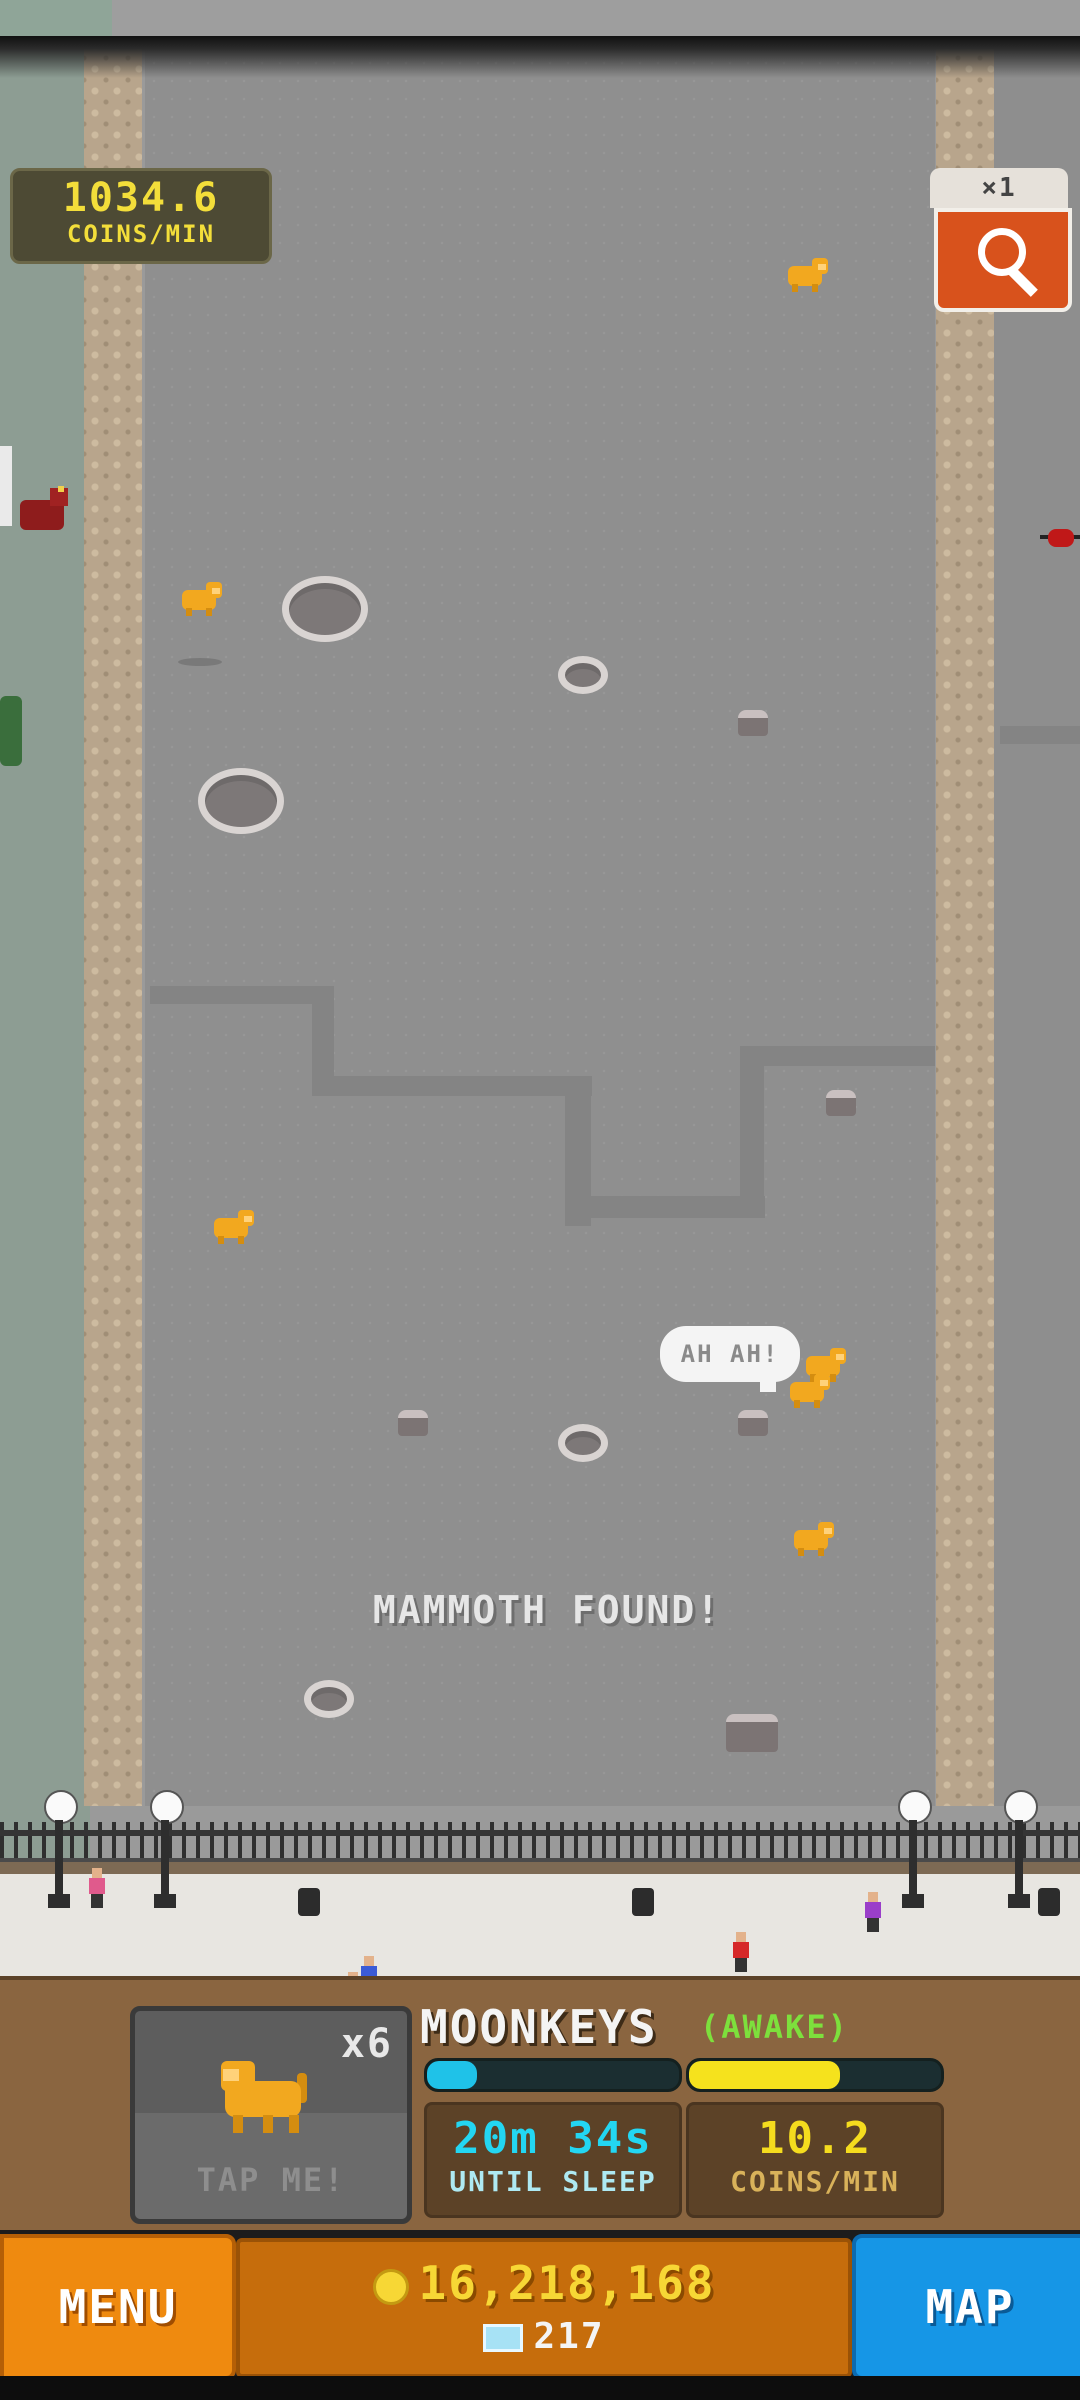  I want to click on magnifier-icon, so click(1003, 260).